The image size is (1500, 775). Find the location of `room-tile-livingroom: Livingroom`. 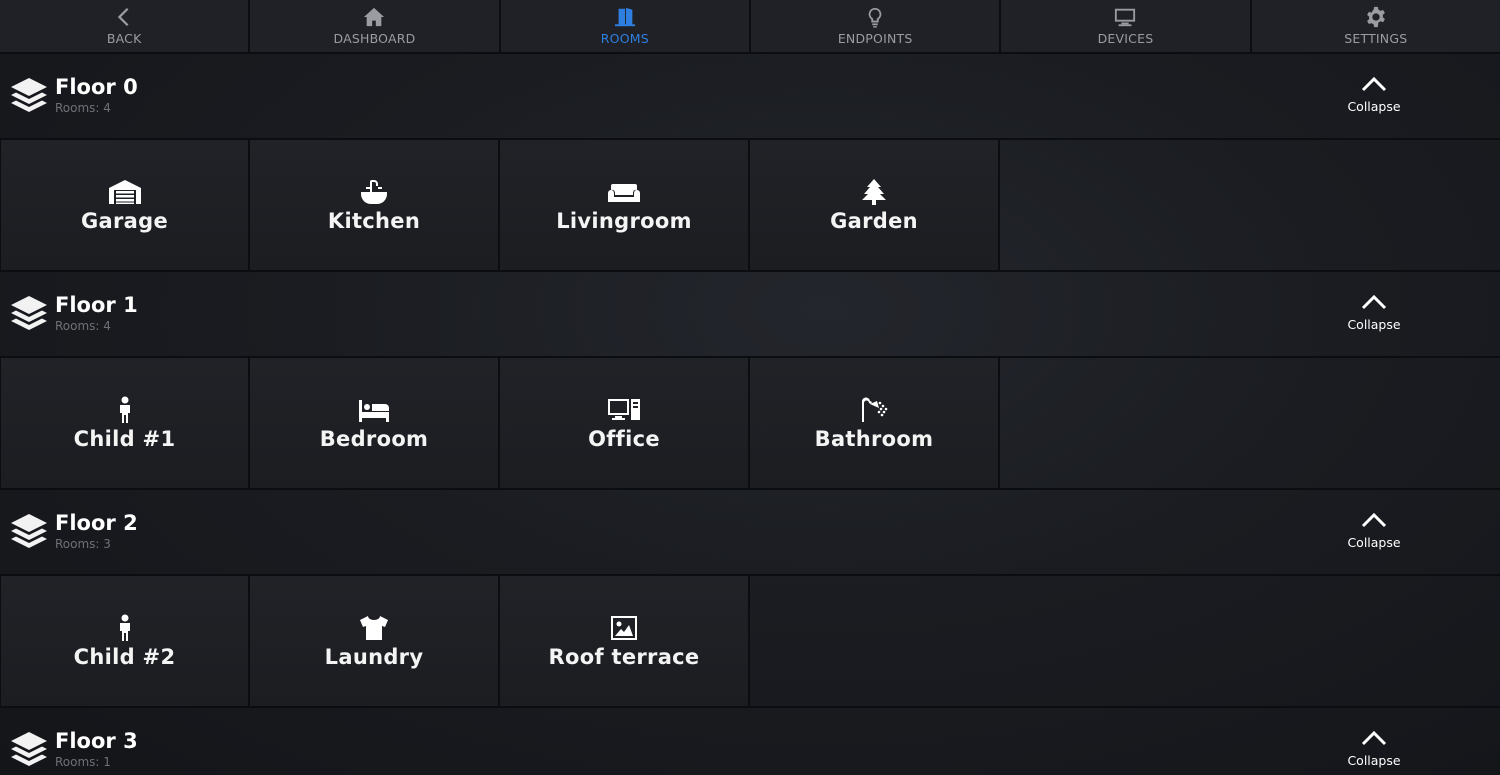

room-tile-livingroom: Livingroom is located at coordinates (625, 205).